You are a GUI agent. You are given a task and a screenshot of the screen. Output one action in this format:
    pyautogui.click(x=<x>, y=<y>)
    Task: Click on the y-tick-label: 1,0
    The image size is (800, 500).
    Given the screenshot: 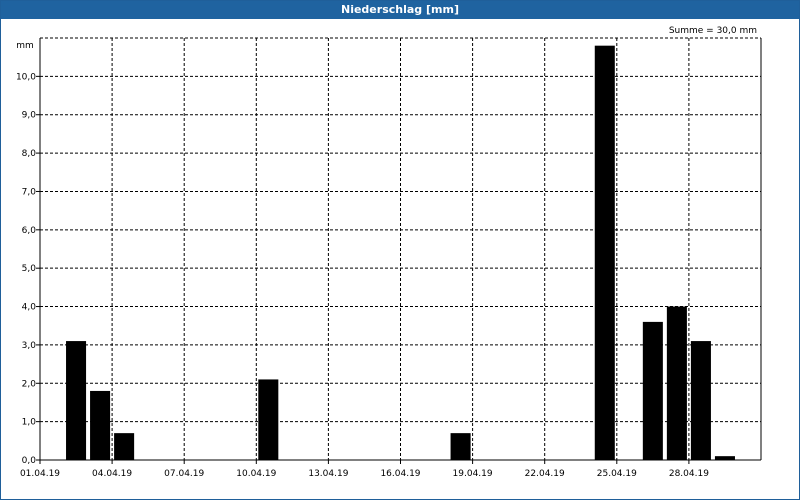 What is the action you would take?
    pyautogui.click(x=29, y=423)
    